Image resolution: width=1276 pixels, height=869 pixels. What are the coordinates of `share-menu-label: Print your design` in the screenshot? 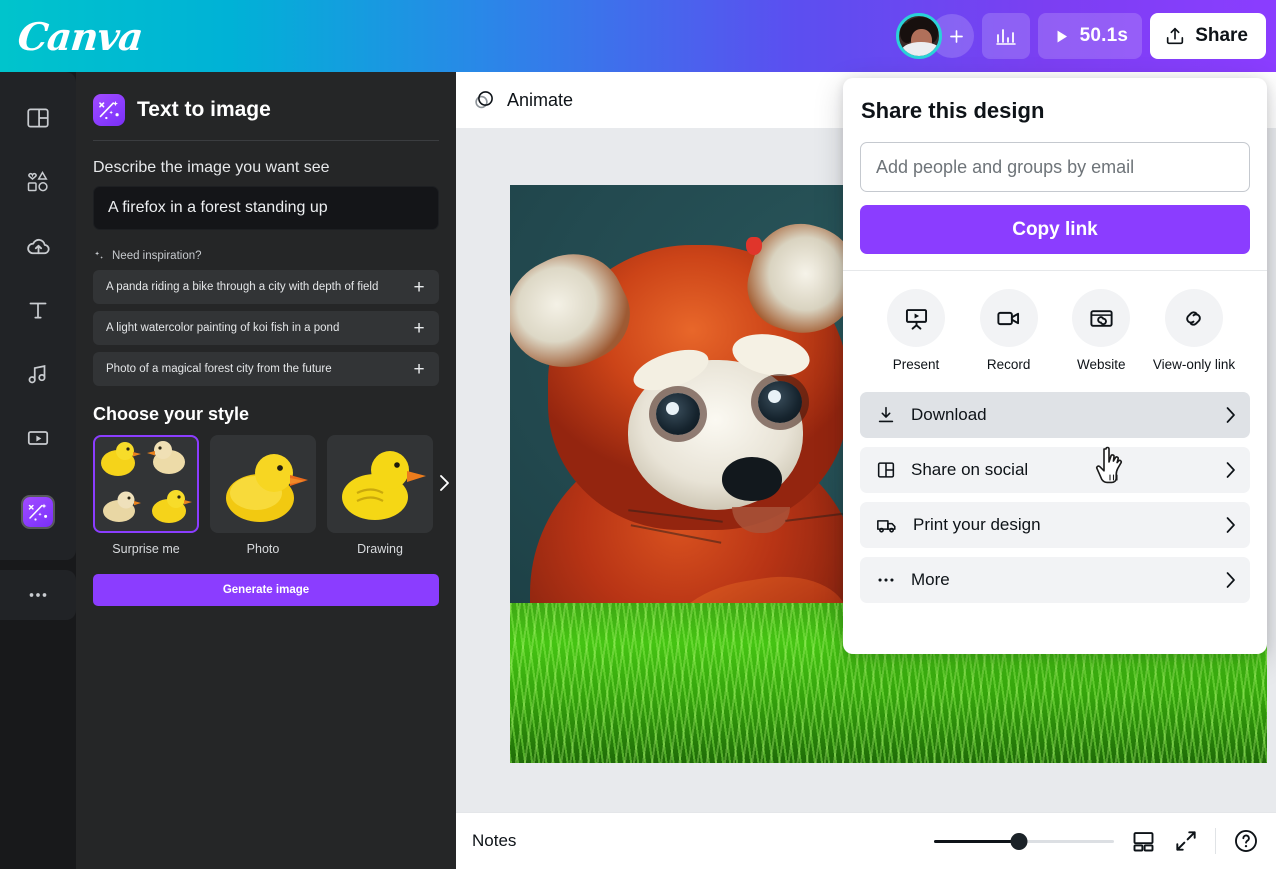 It's located at (977, 524).